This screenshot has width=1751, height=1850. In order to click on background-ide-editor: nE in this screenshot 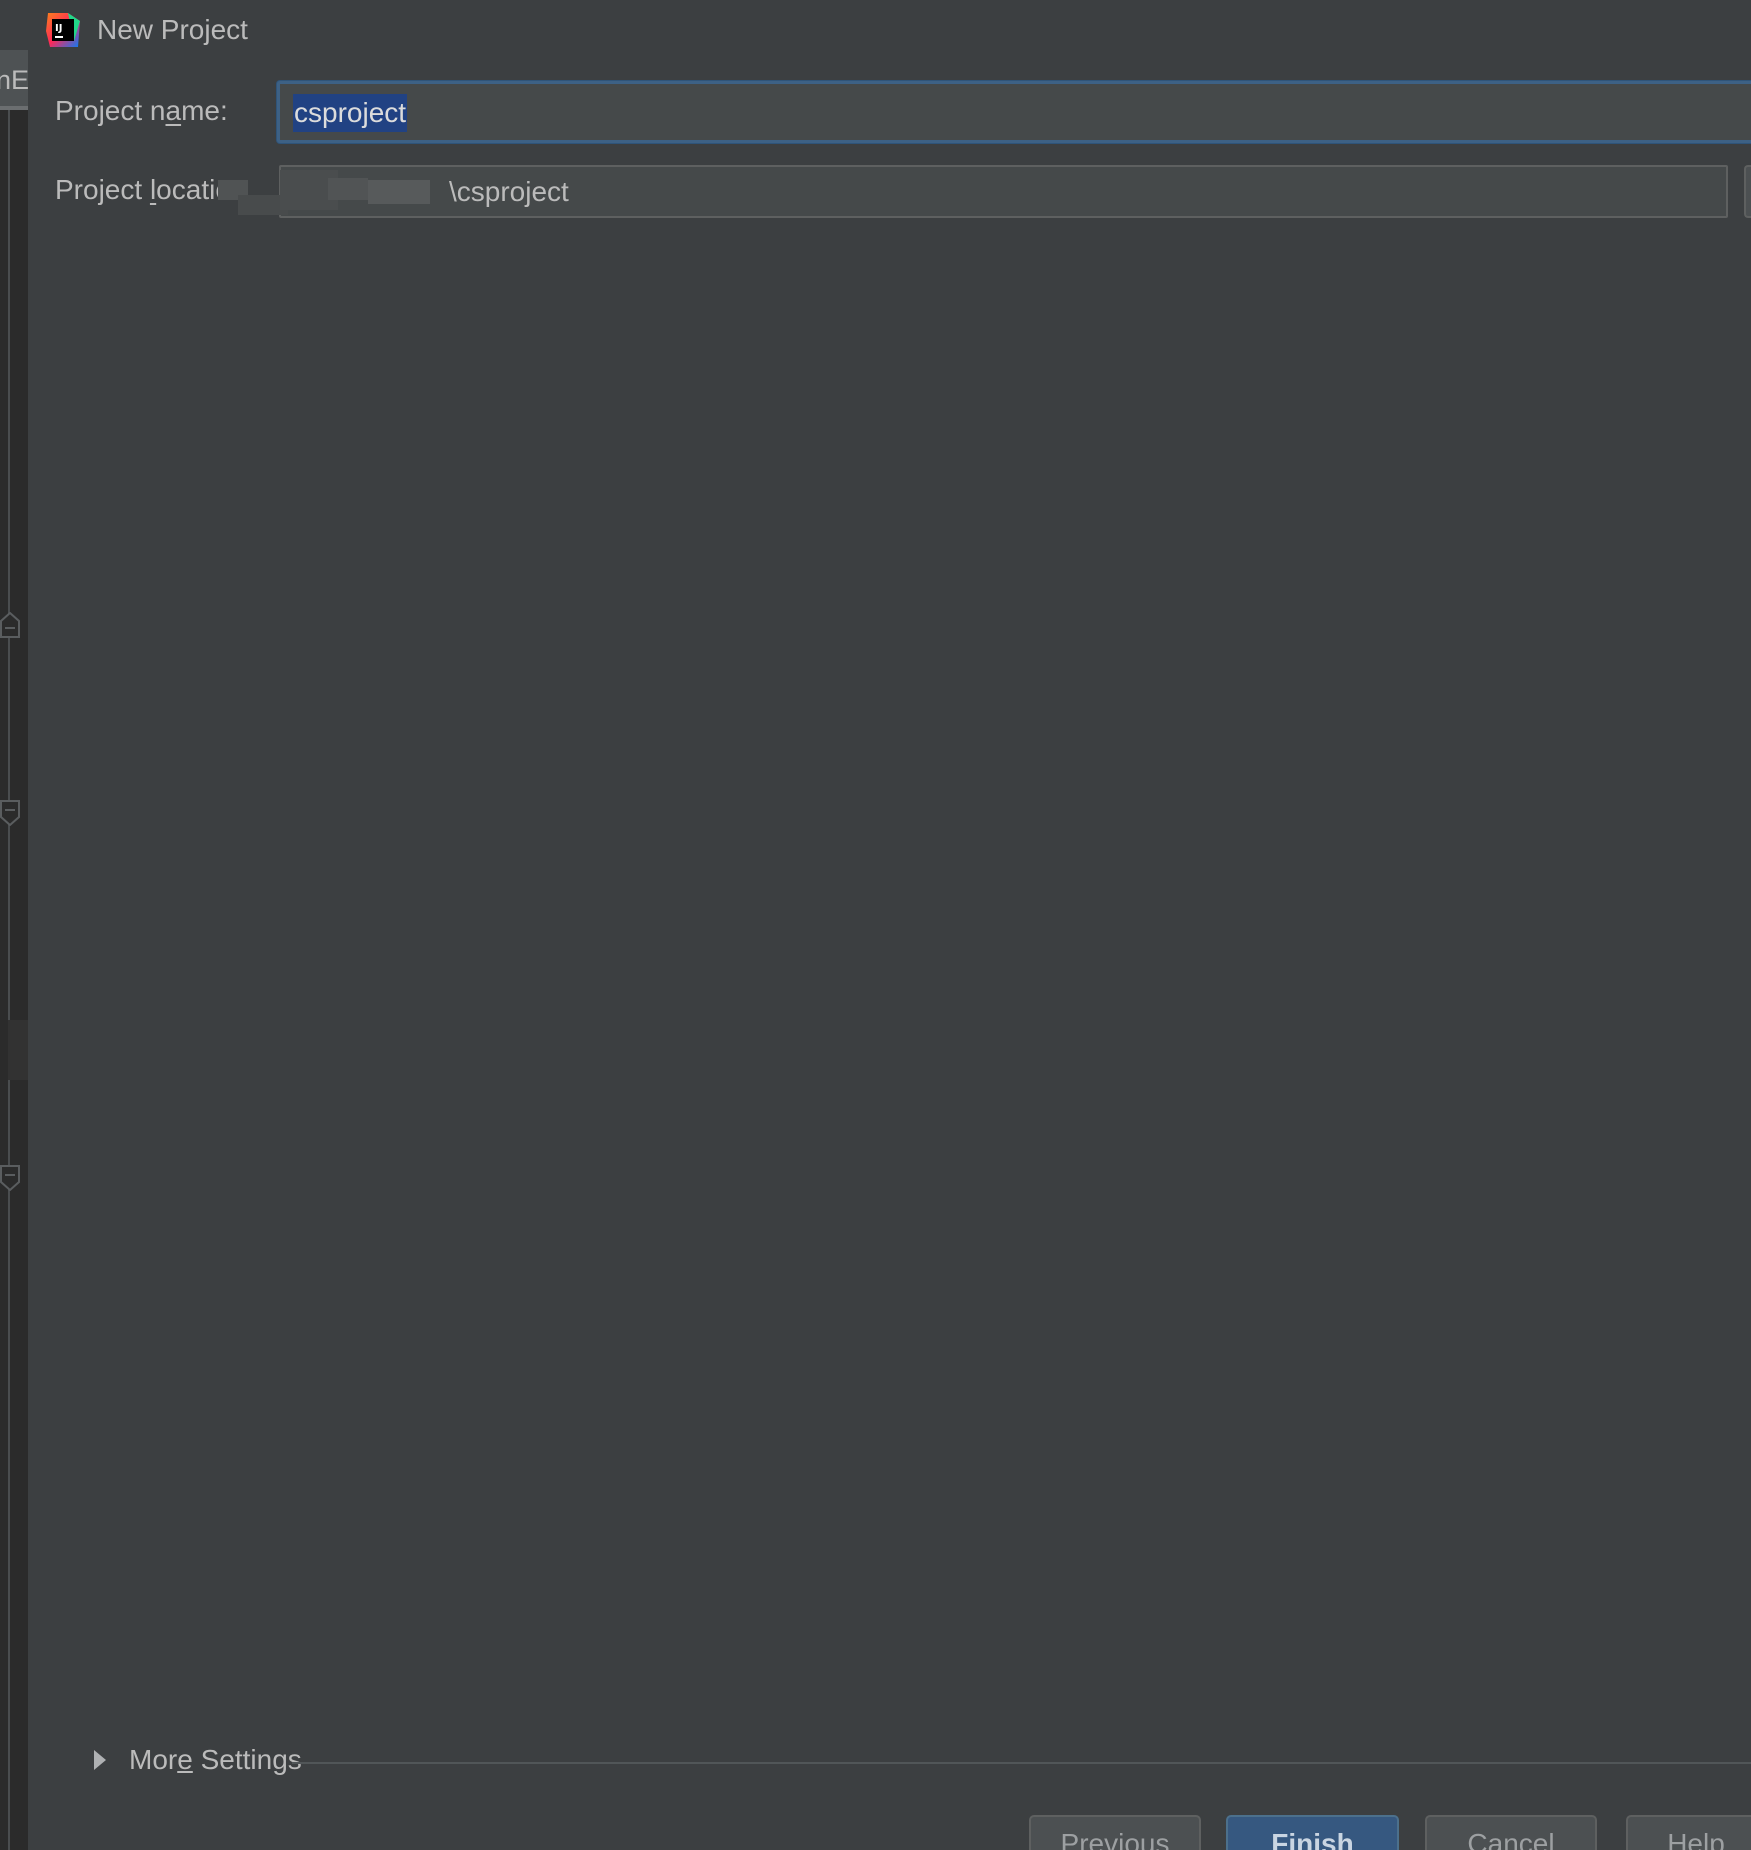, I will do `click(14, 925)`.